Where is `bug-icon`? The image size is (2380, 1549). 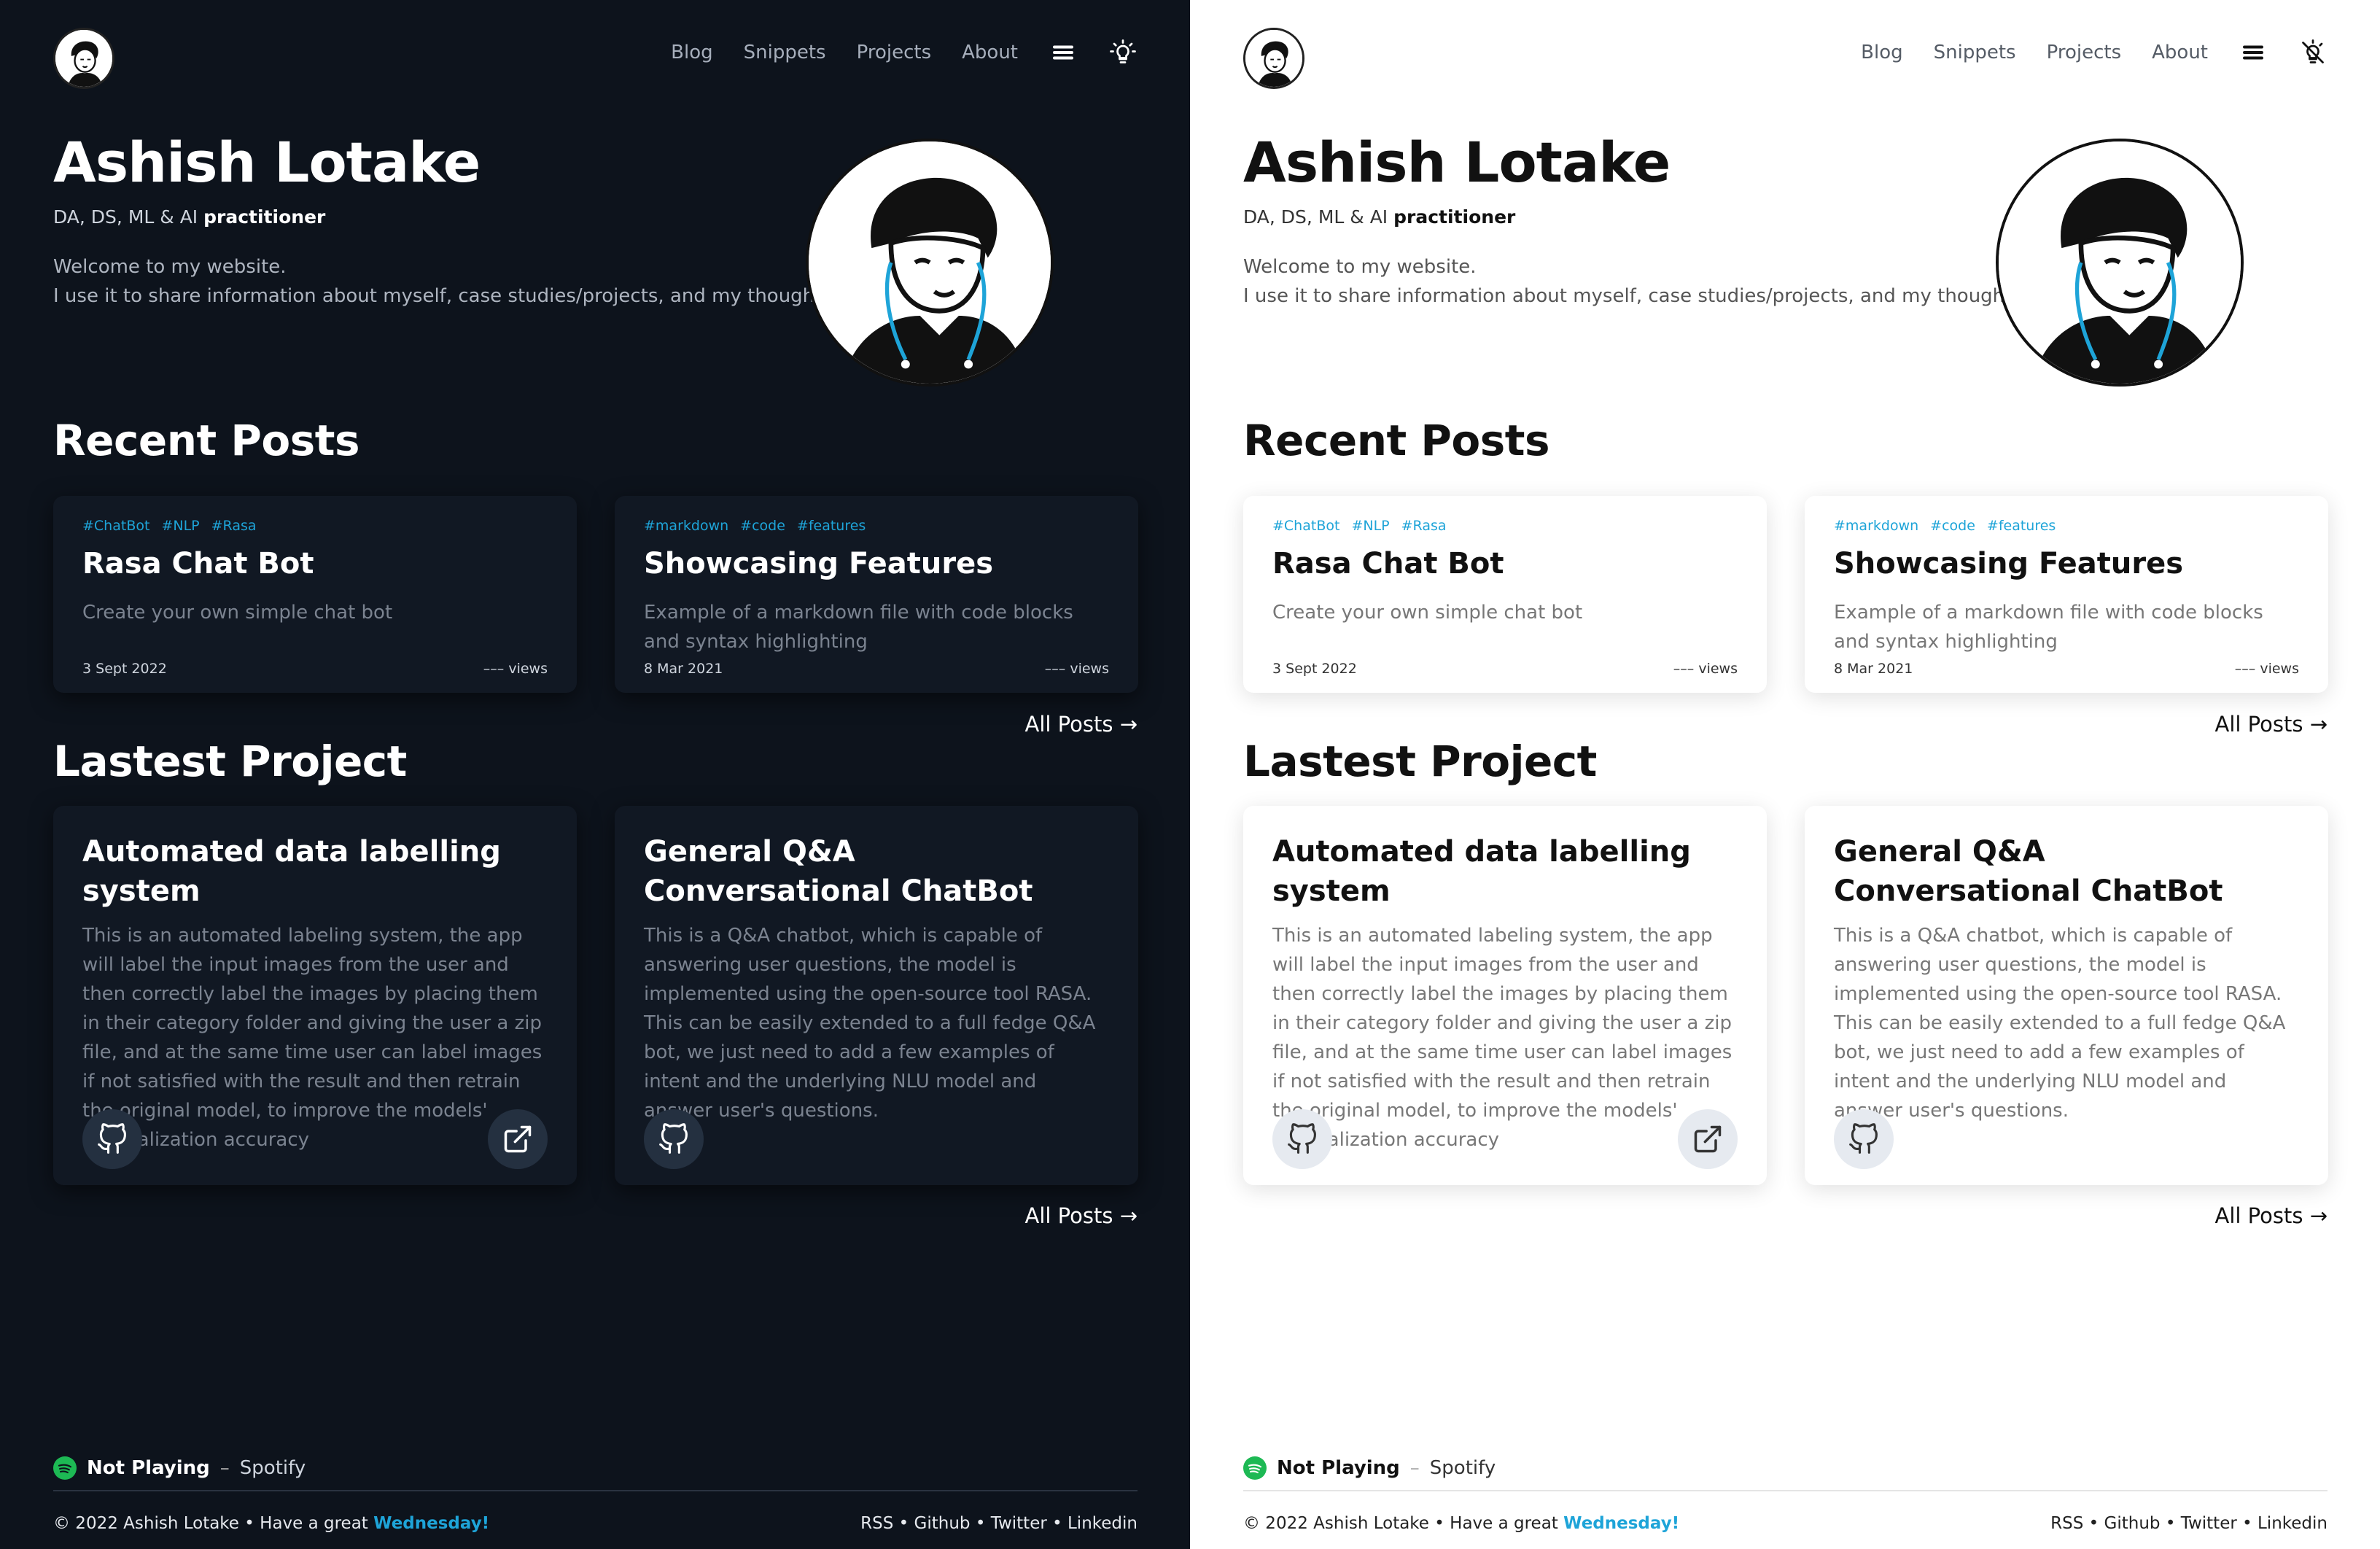 bug-icon is located at coordinates (2313, 52).